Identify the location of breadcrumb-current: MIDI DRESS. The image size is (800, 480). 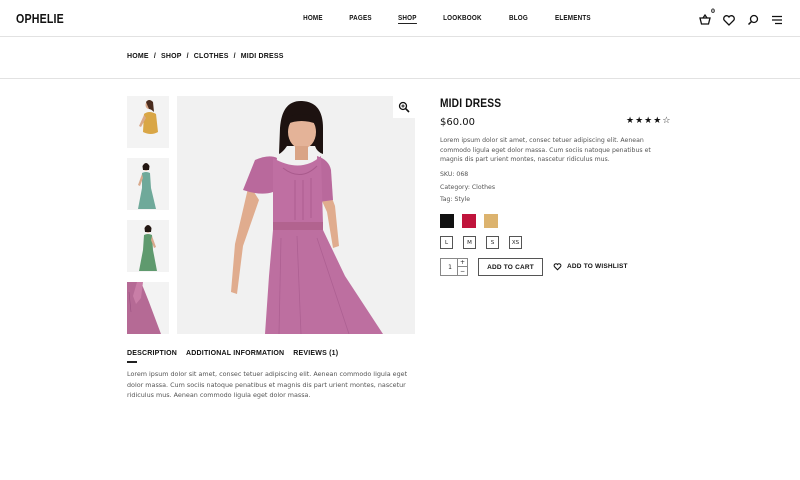
(262, 56).